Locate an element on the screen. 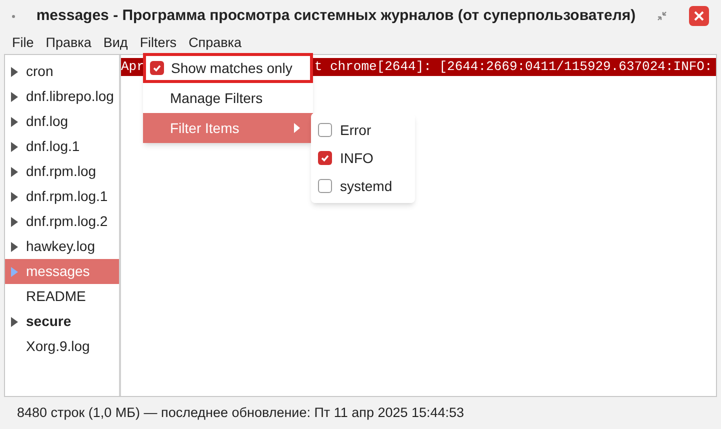 The height and width of the screenshot is (429, 721). window-title: messages - Программа просмотра системных журналов (от суперпользователя) is located at coordinates (336, 16).